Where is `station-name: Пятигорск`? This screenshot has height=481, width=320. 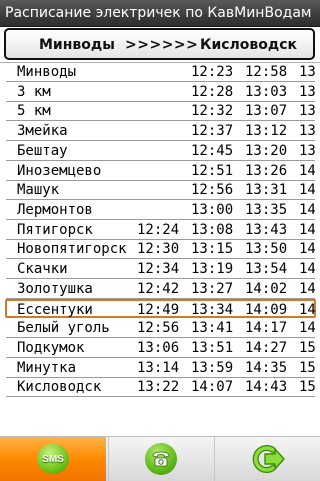 station-name: Пятигорск is located at coordinates (55, 230).